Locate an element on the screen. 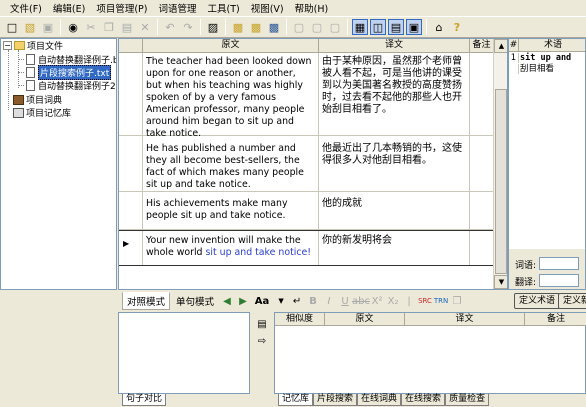 The width and height of the screenshot is (586, 407). tab-fragment-search: 片段搜索 is located at coordinates (335, 400).